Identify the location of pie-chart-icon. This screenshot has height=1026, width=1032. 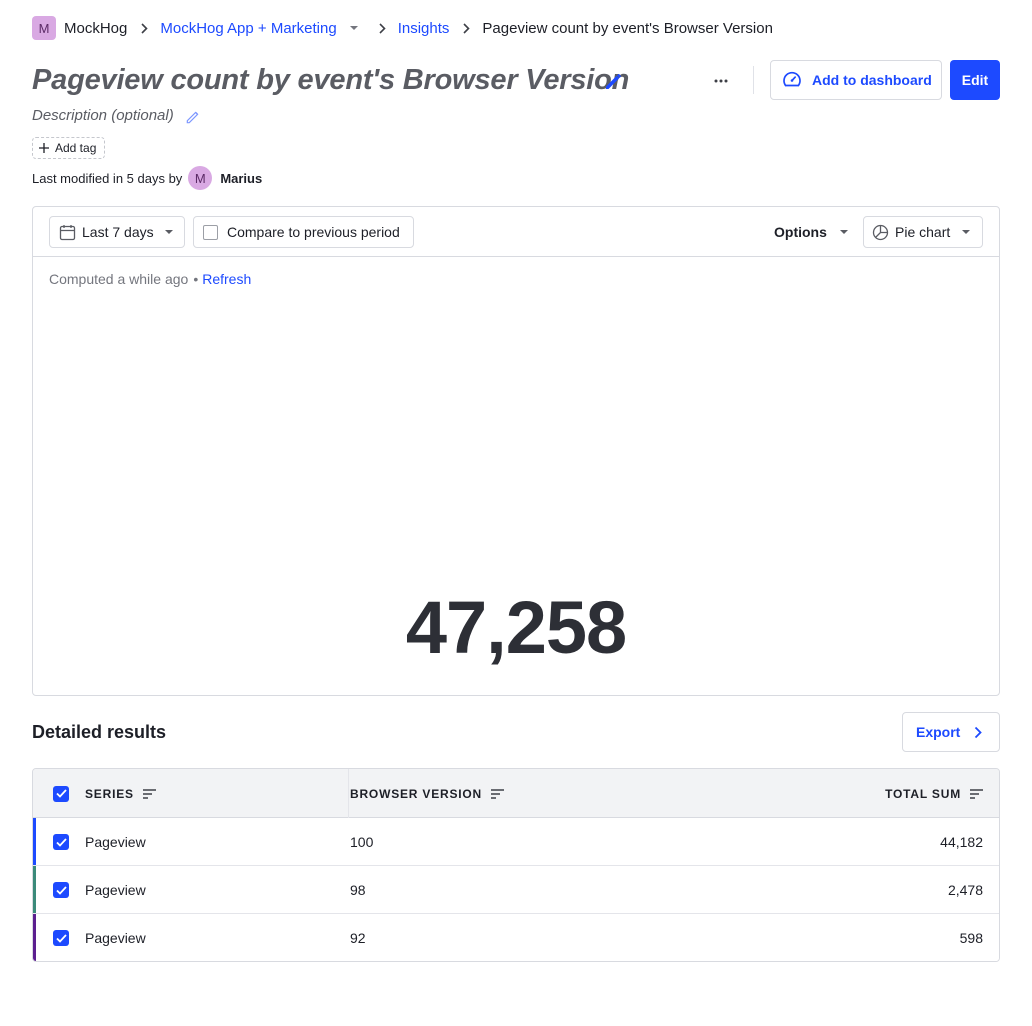
(880, 232).